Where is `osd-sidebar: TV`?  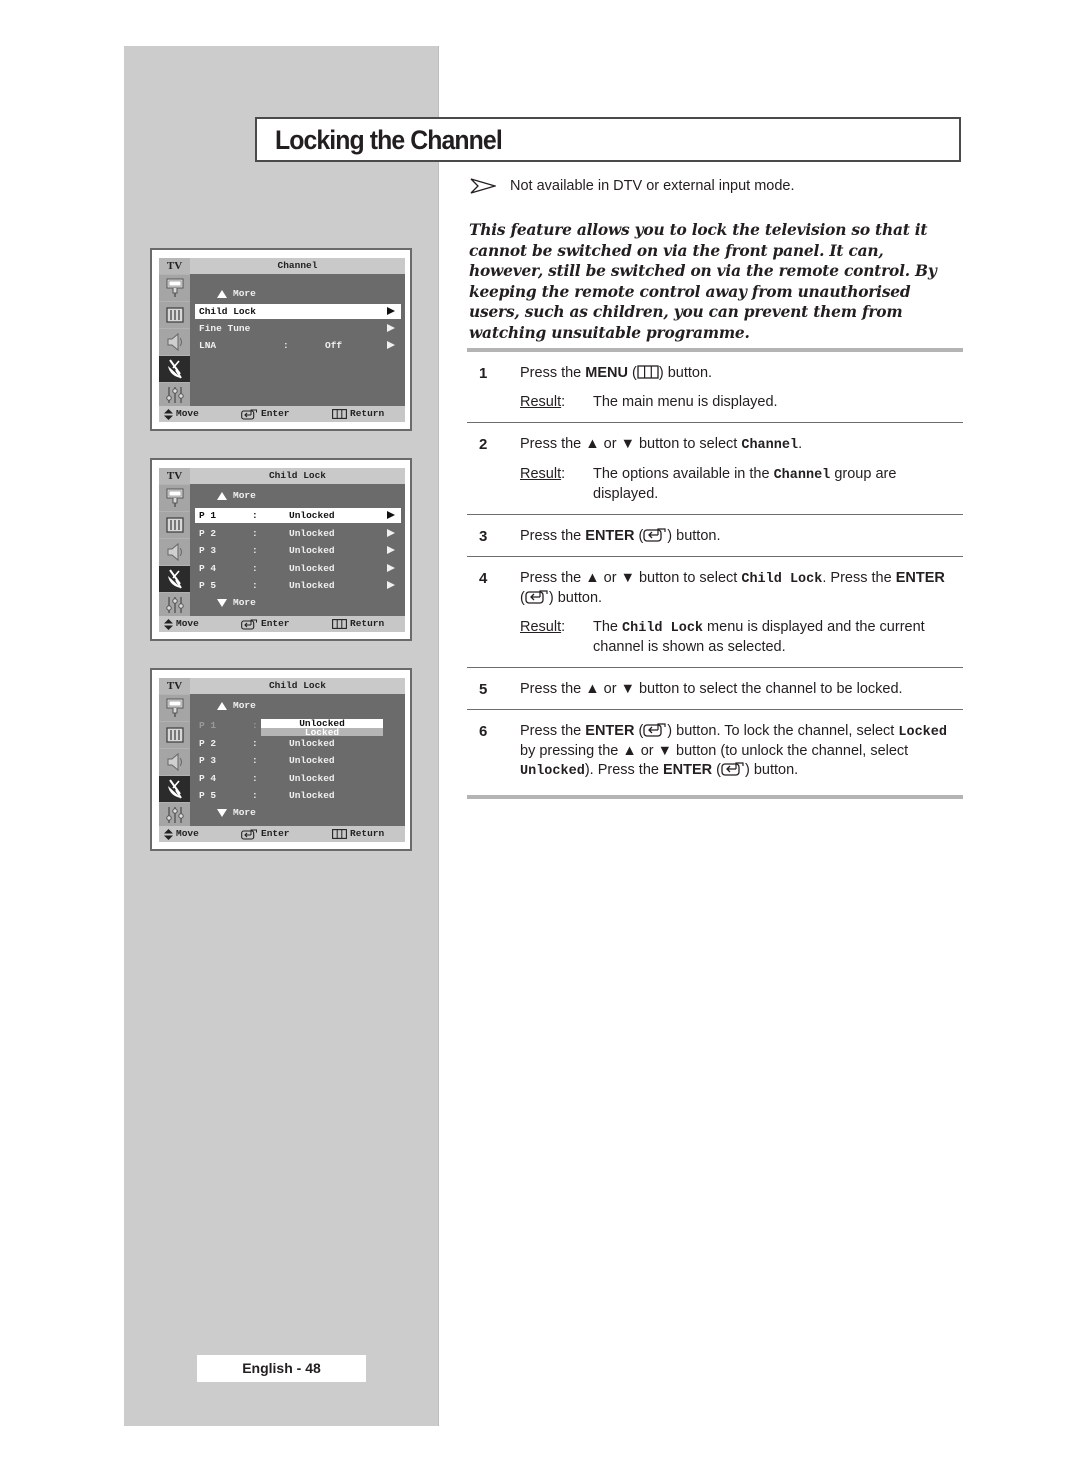 osd-sidebar: TV is located at coordinates (174, 752).